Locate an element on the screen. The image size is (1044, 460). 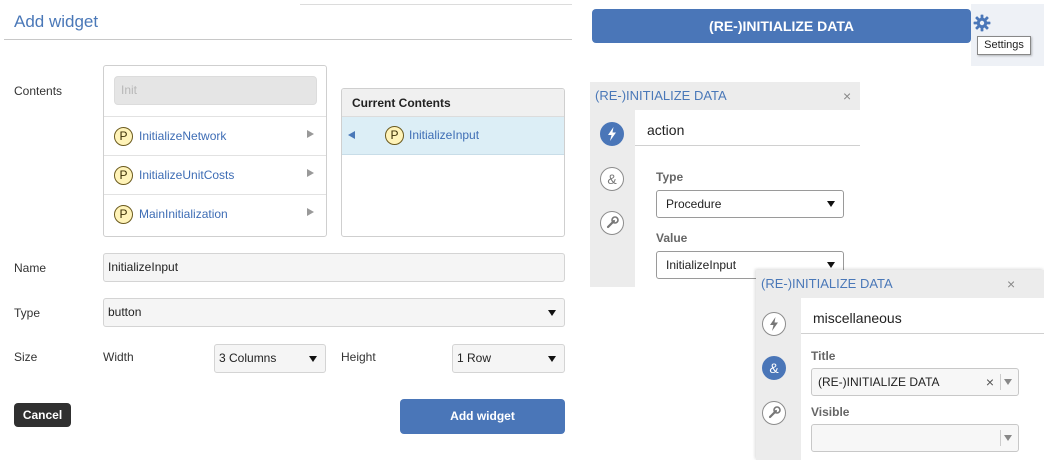
list-item-initialize-unit-costs: P InitializeUnitCosts is located at coordinates (215, 174).